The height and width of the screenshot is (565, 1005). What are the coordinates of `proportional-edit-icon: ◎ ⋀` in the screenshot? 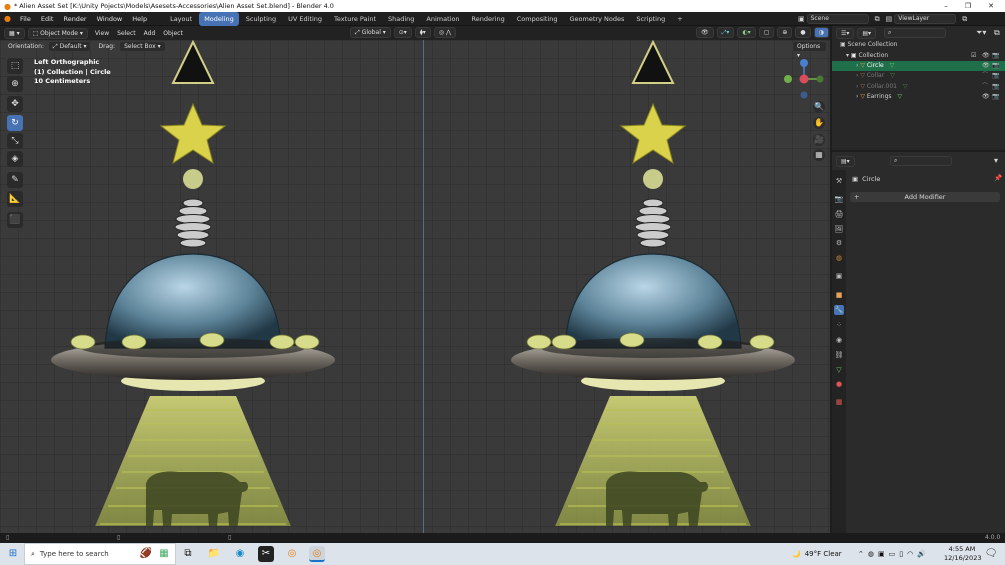 It's located at (444, 32).